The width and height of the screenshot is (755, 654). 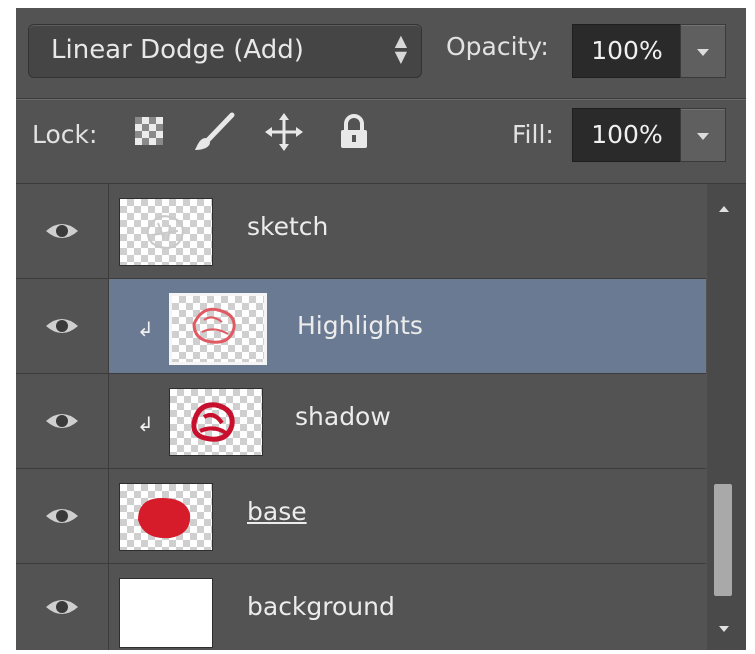 What do you see at coordinates (497, 46) in the screenshot?
I see `opacity-label: Opacity:` at bounding box center [497, 46].